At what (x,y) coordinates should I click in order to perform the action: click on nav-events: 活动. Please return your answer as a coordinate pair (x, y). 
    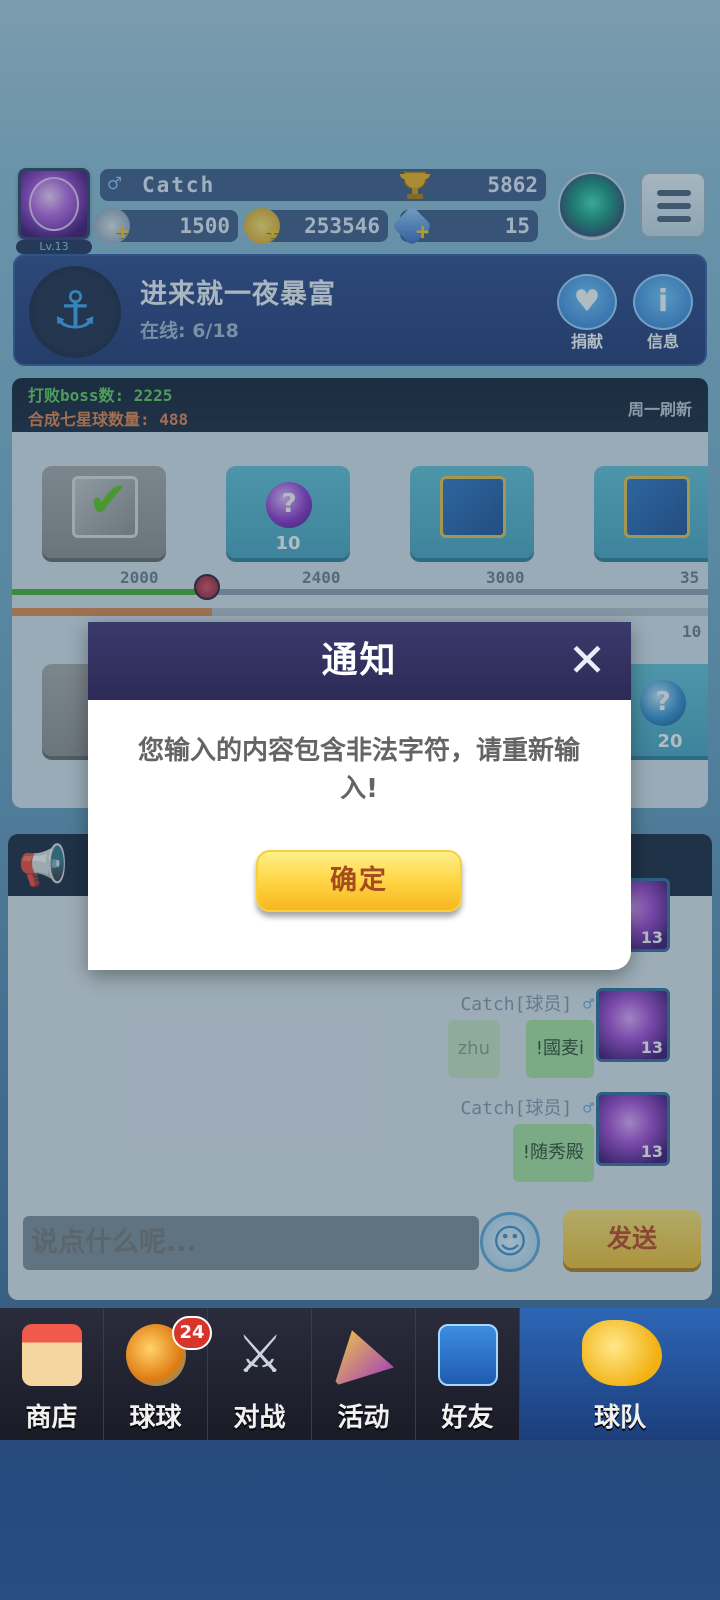
    Looking at the image, I should click on (364, 1374).